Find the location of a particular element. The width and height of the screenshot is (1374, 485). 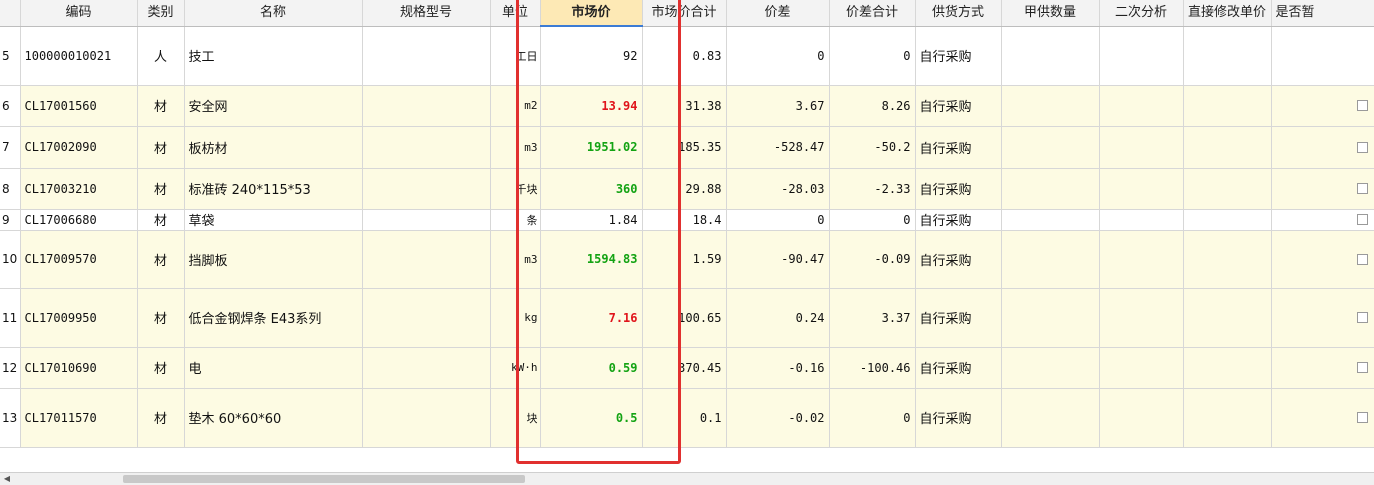

cell-code: CL17001560 is located at coordinates (79, 106).